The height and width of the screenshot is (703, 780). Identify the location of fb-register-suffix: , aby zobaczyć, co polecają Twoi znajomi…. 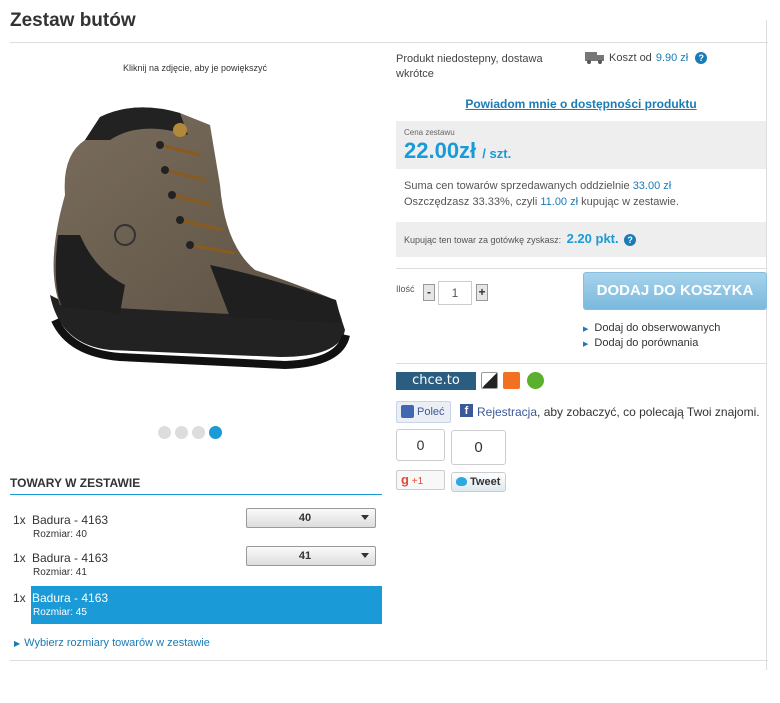
(648, 412).